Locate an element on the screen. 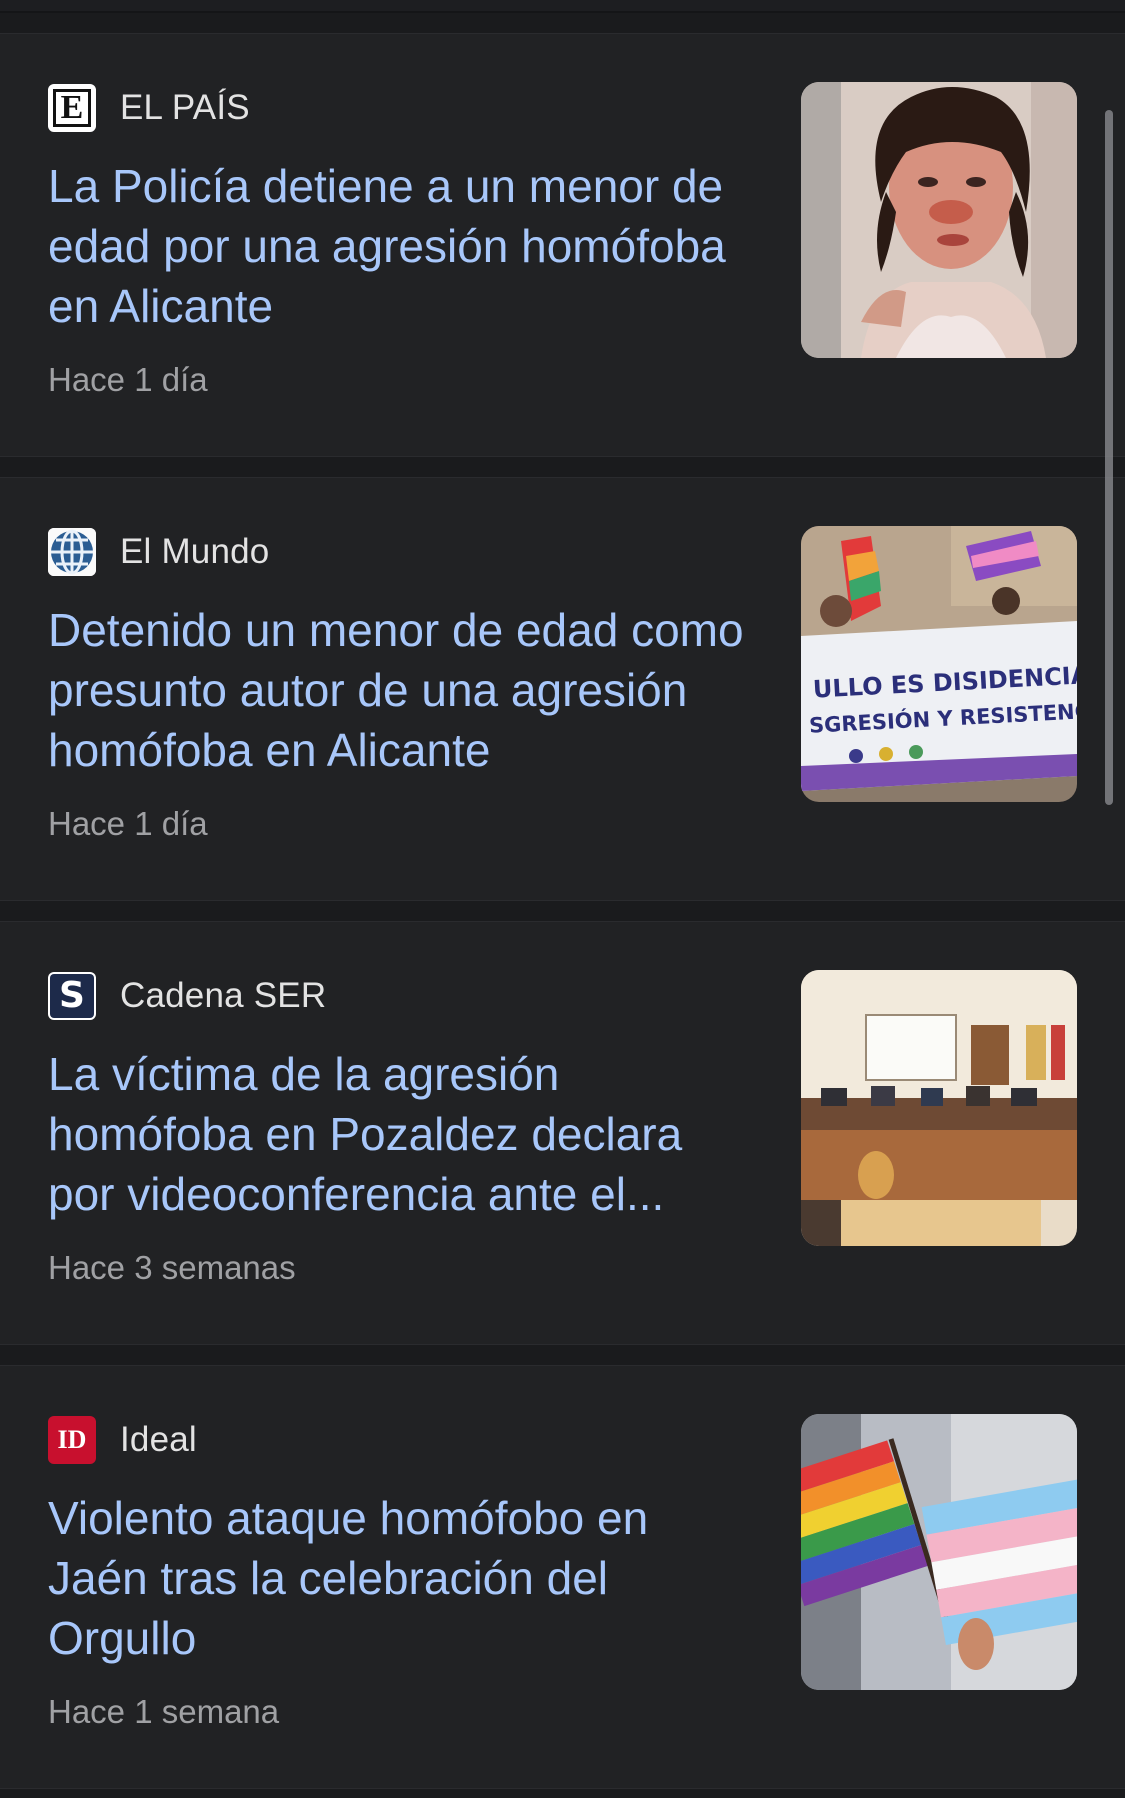  source-row: S Cadena SER is located at coordinates (187, 996).